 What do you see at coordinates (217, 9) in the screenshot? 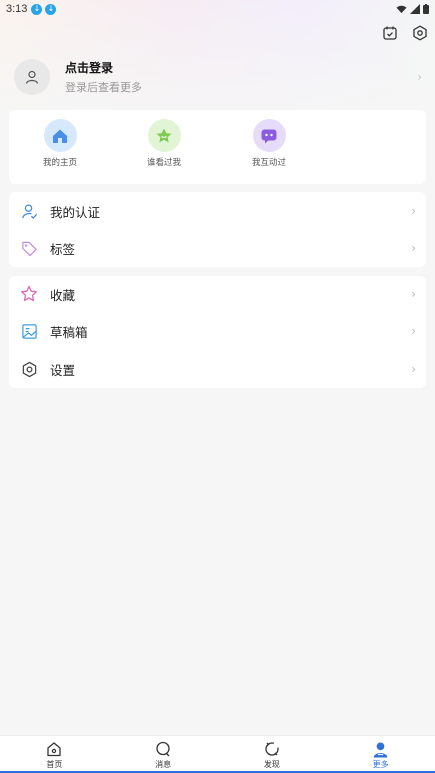
I see `status-bar: 3:13 ↓ ↓` at bounding box center [217, 9].